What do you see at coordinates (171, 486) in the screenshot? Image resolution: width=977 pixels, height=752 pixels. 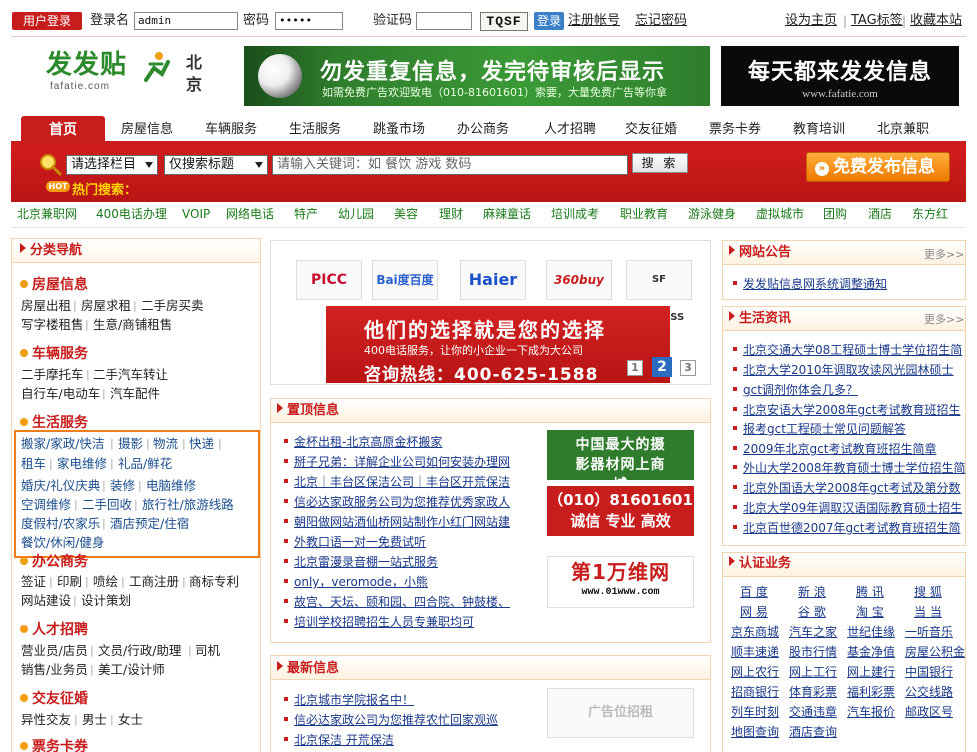 I see `category-link: 电脑维修` at bounding box center [171, 486].